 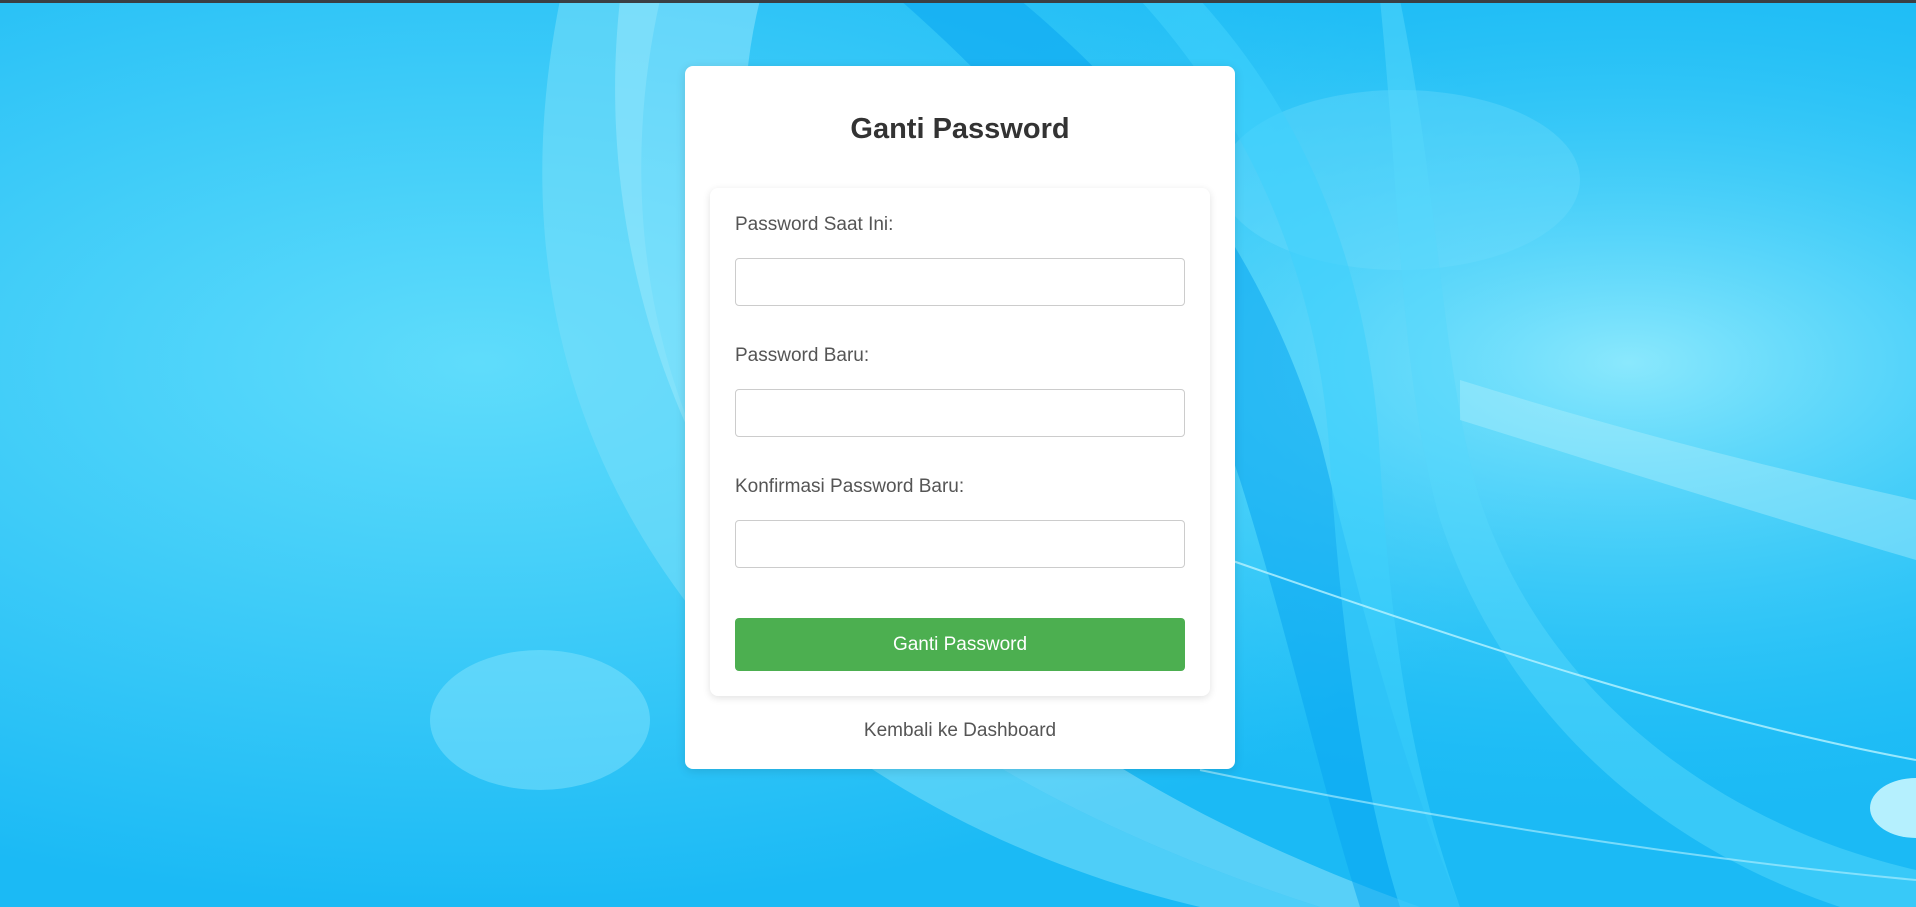 What do you see at coordinates (960, 413) in the screenshot?
I see `new-password-input` at bounding box center [960, 413].